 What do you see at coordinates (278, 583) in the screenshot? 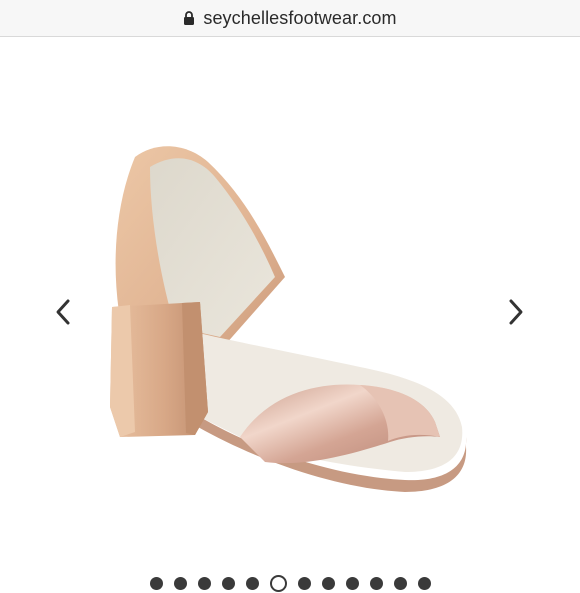
I see `carousel-dot-active` at bounding box center [278, 583].